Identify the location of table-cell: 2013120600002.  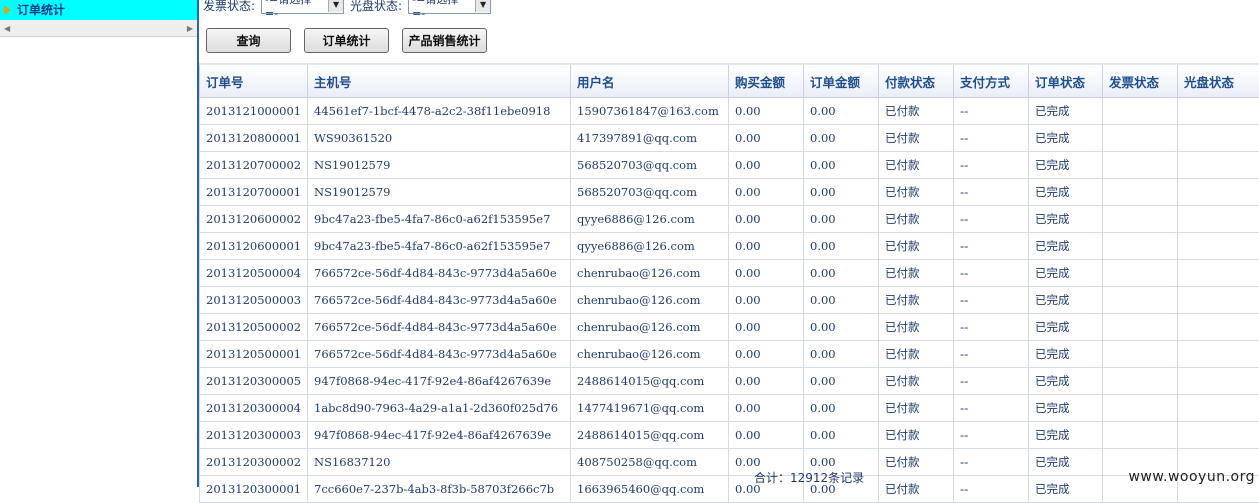
(254, 219).